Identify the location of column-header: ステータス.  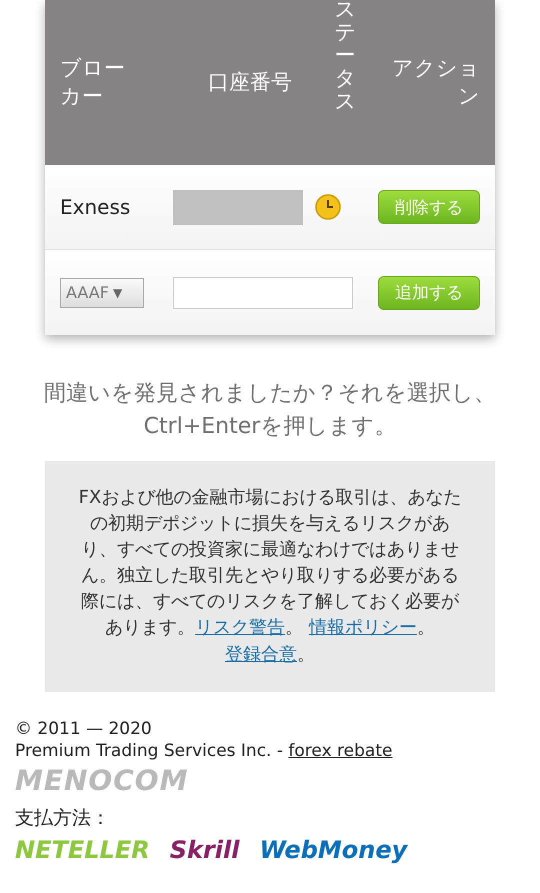
(345, 57).